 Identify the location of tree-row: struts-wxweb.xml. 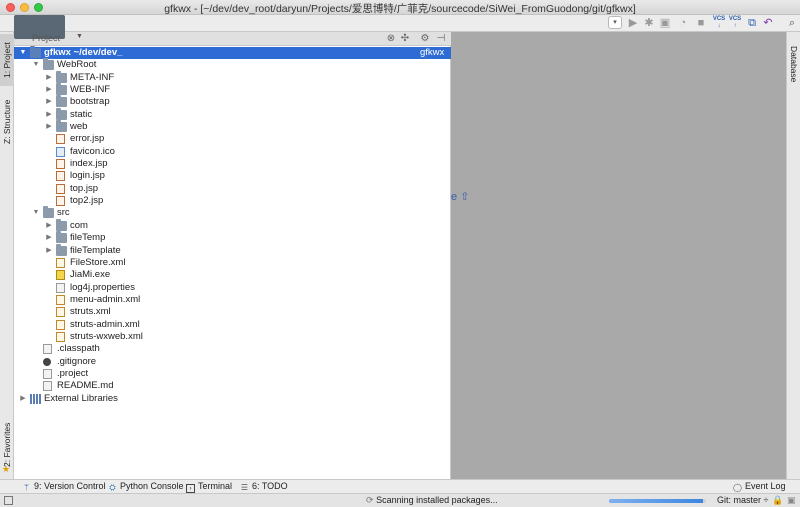
(232, 337).